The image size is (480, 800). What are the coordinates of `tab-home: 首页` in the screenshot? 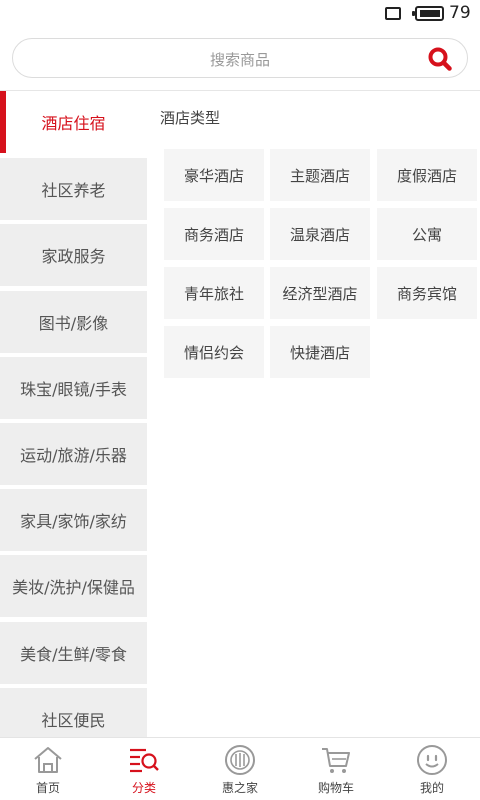 It's located at (48, 769).